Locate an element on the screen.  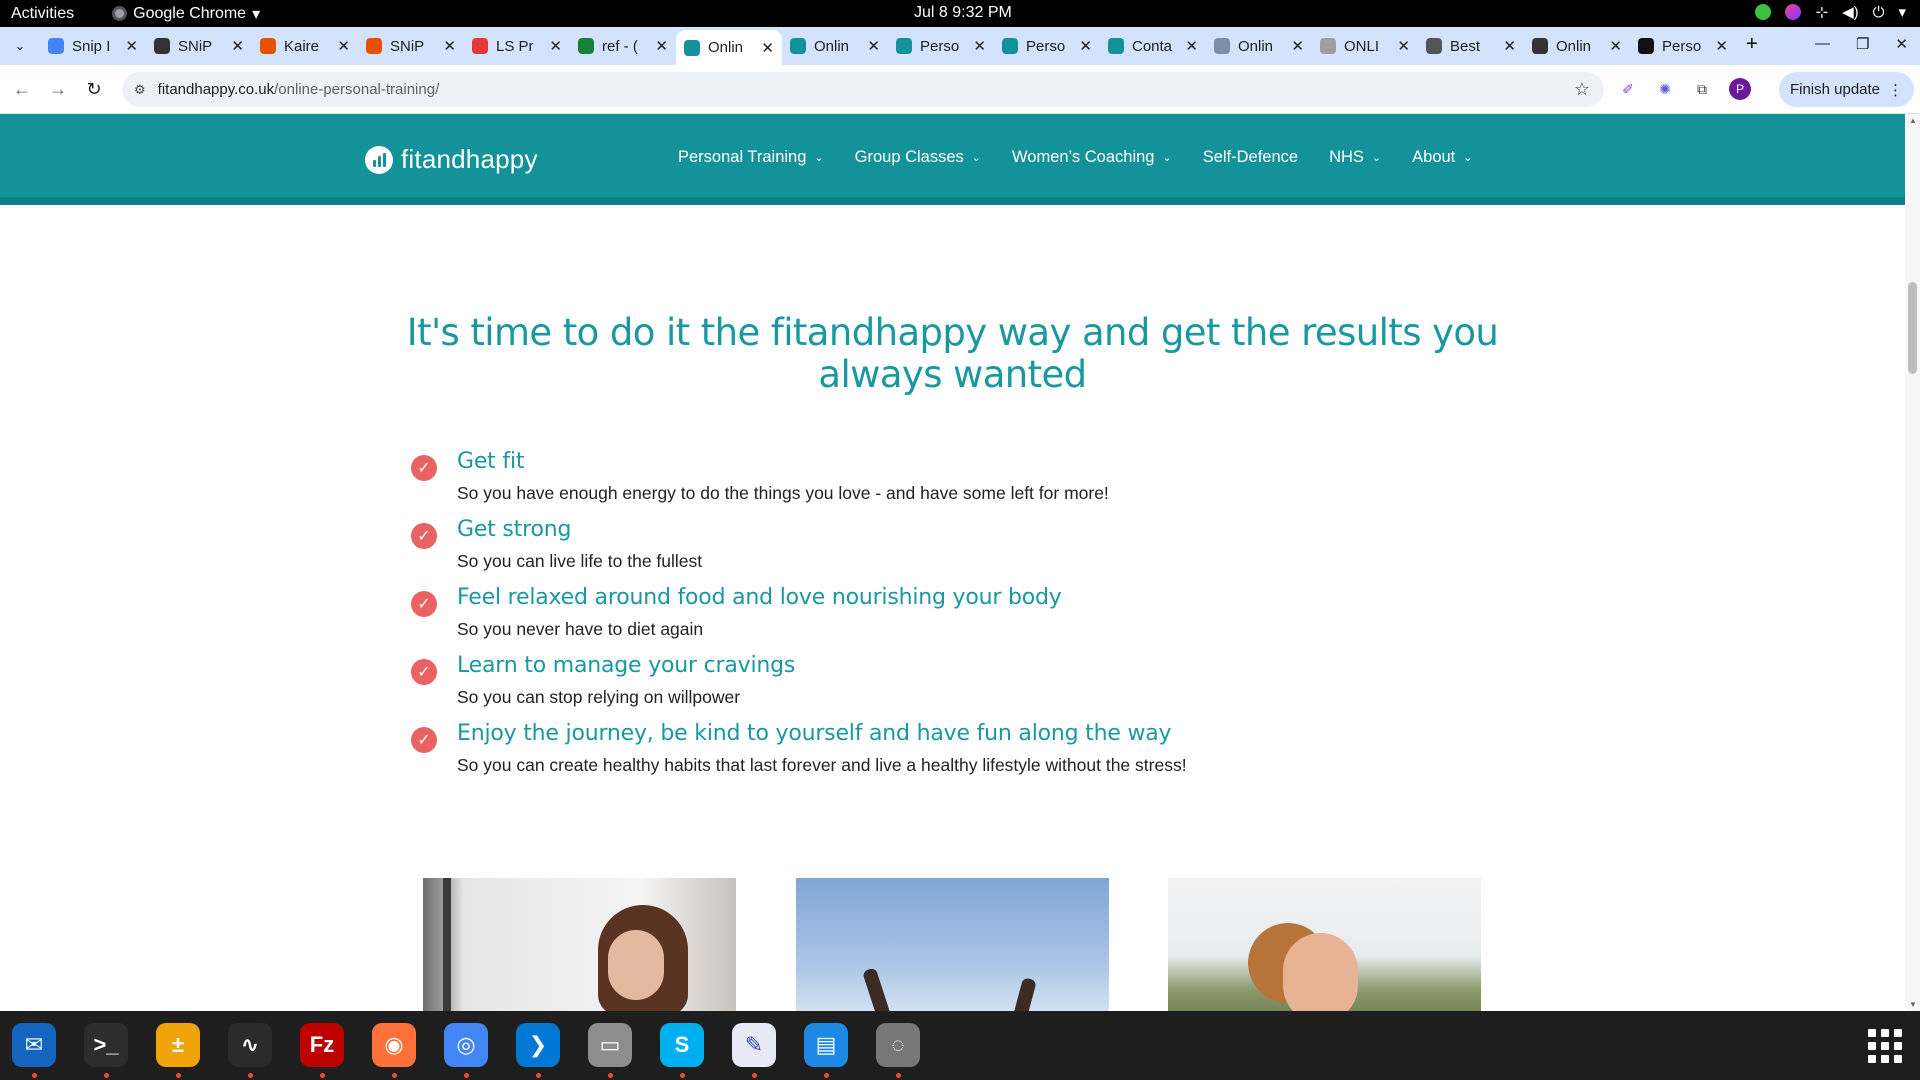
profile-avatar: P is located at coordinates (1740, 89).